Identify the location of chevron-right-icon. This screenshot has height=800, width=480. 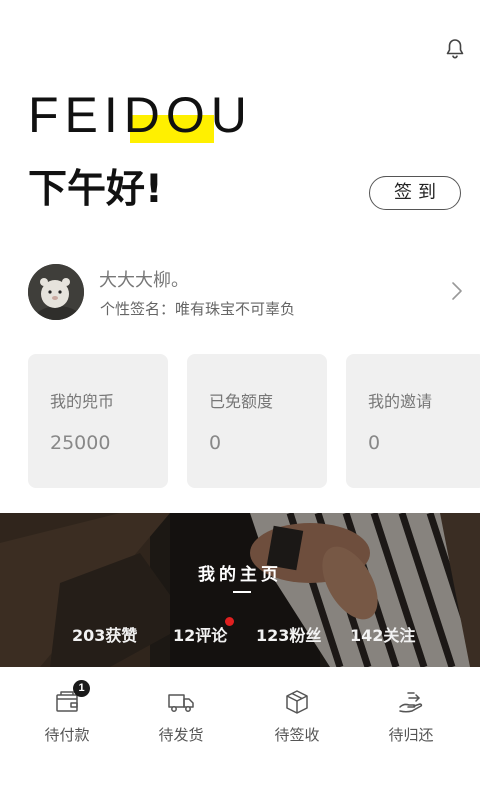
(457, 291).